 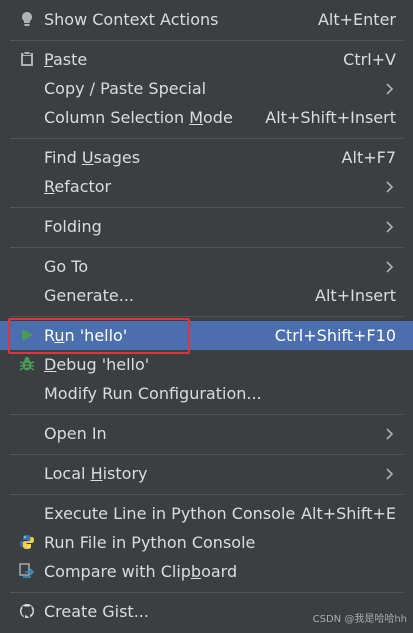 I want to click on menu-item-show-context-actions: Show Context Actions Alt+Enter, so click(x=206, y=19).